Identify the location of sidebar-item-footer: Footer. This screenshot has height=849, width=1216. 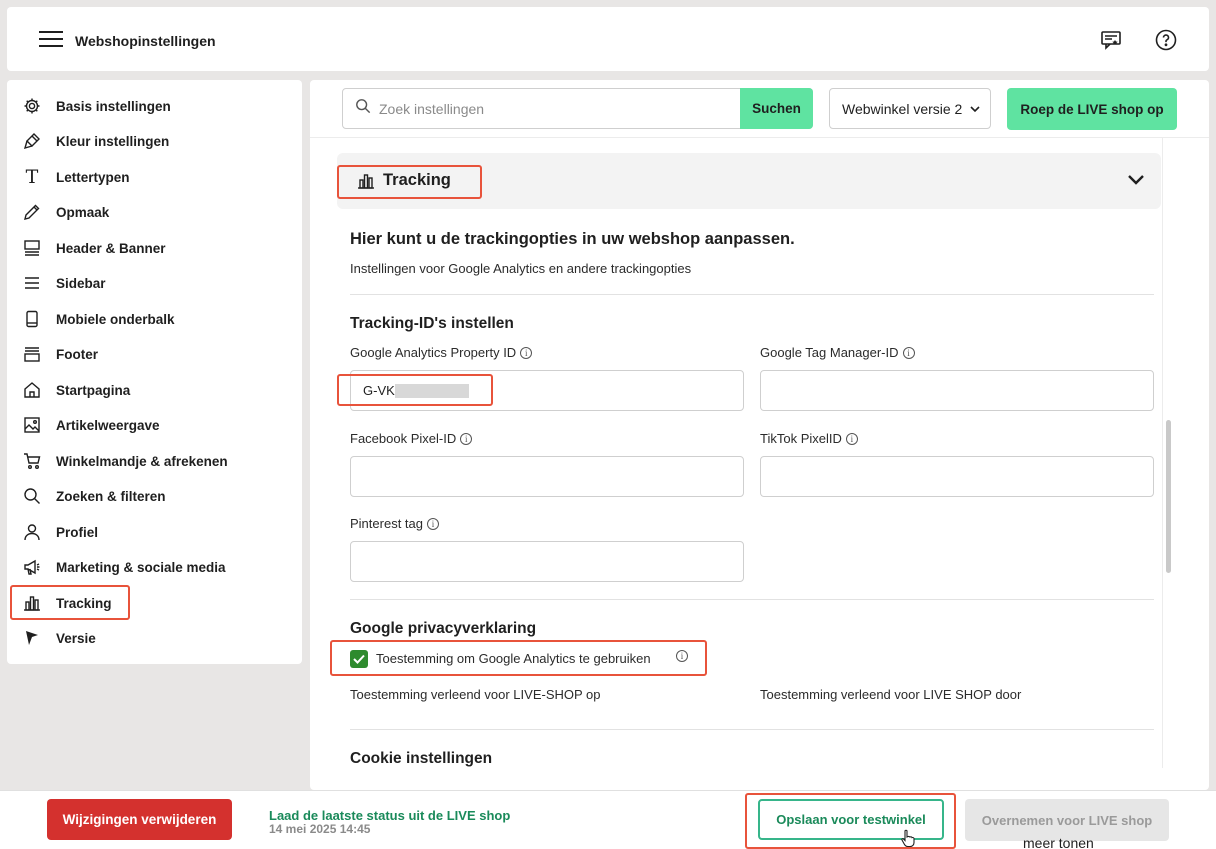
(153, 354).